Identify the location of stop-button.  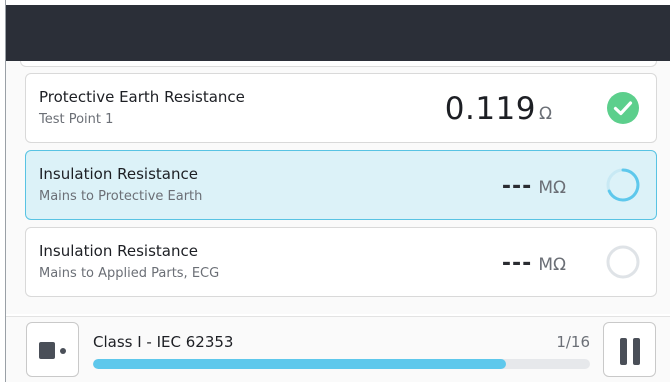
(52, 349).